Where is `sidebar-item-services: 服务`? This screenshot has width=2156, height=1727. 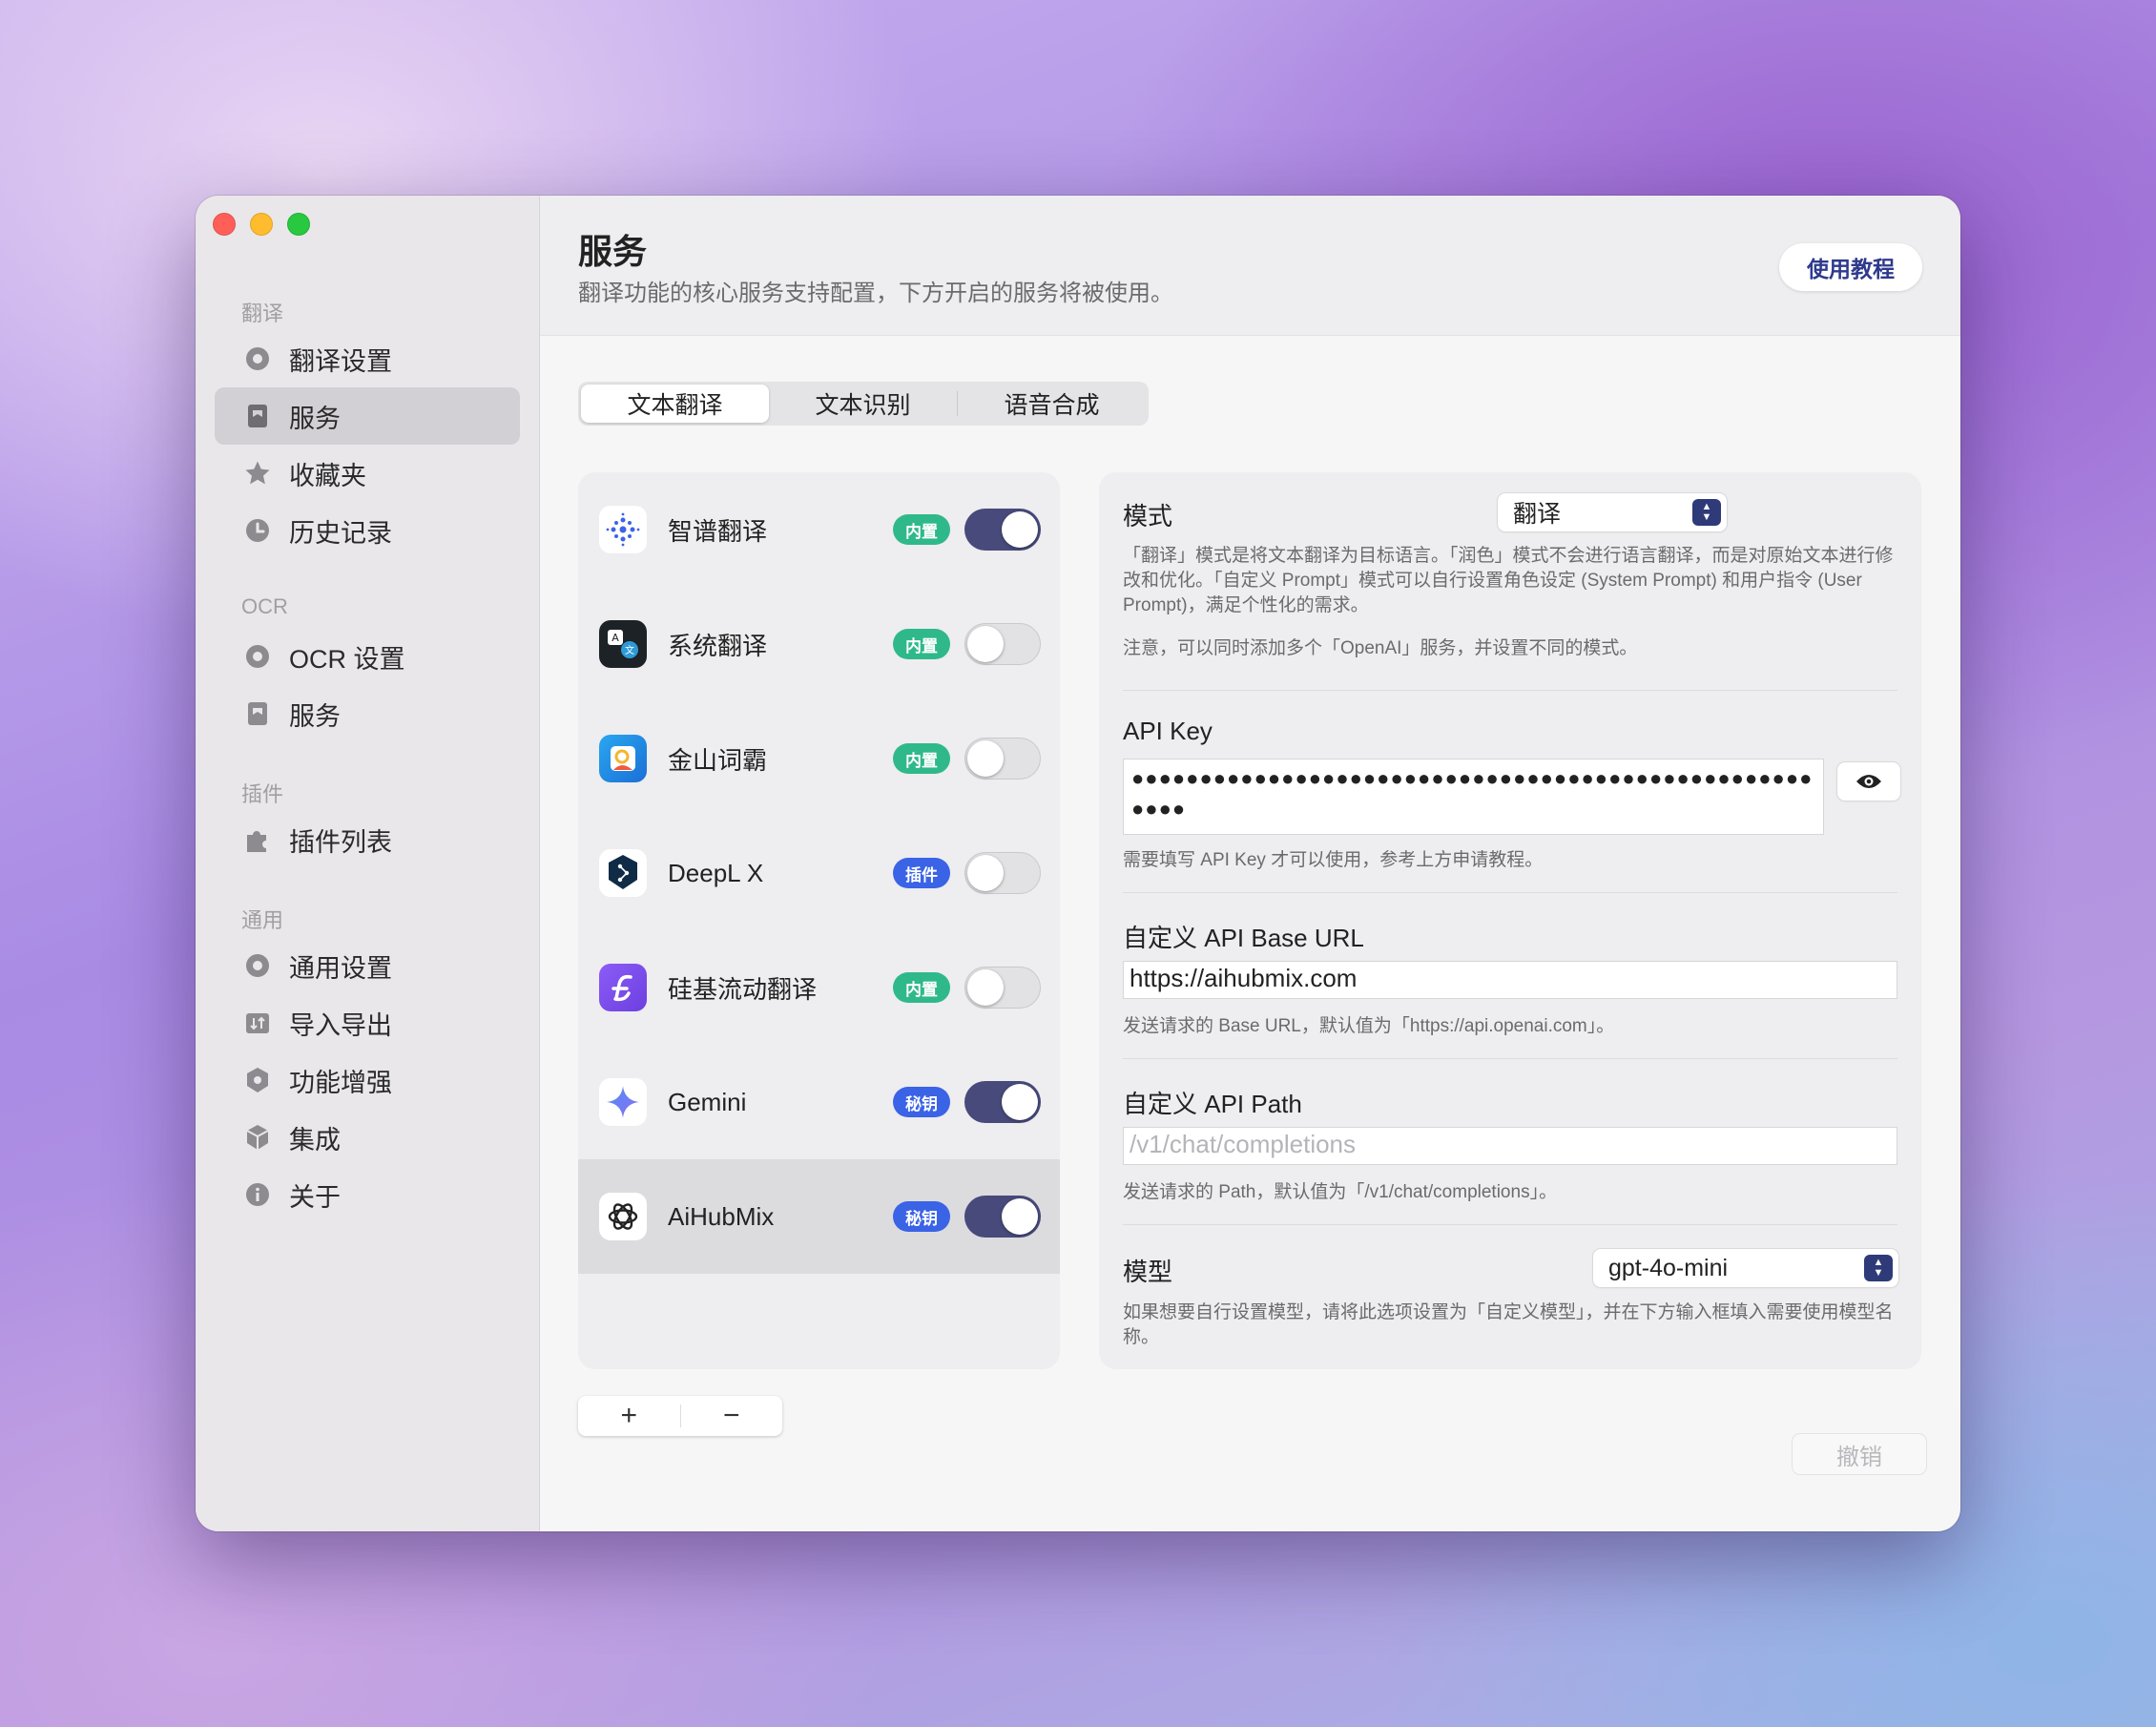 sidebar-item-services: 服务 is located at coordinates (367, 416).